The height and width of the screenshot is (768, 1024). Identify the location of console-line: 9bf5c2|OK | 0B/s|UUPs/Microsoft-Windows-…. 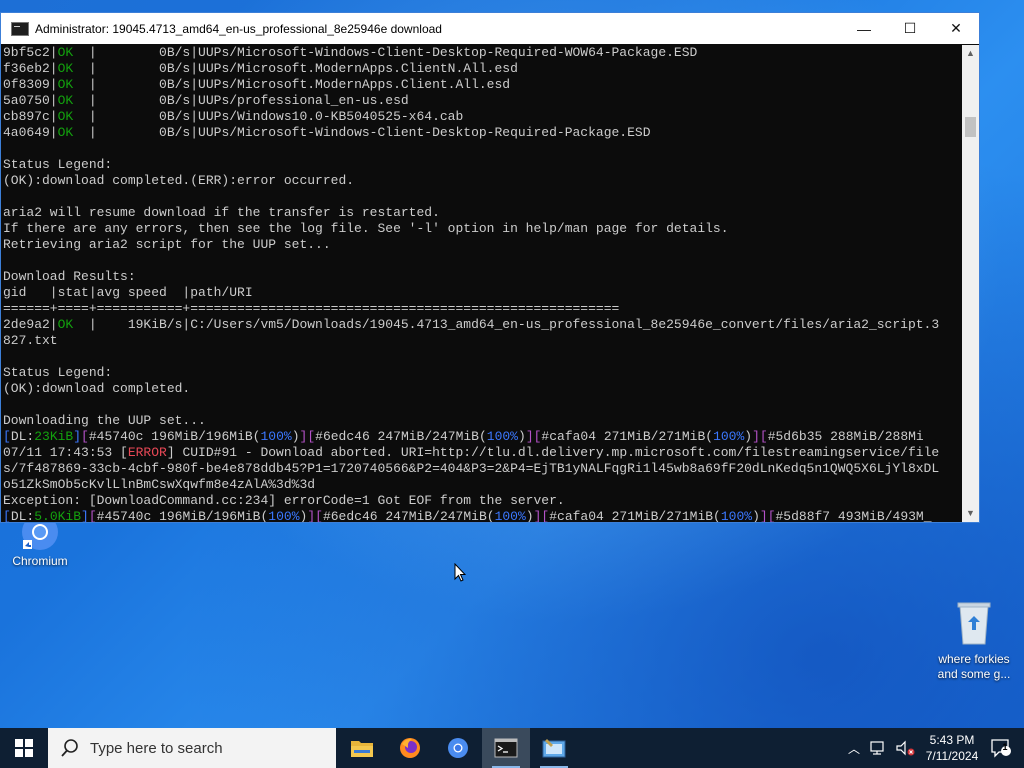
(483, 53).